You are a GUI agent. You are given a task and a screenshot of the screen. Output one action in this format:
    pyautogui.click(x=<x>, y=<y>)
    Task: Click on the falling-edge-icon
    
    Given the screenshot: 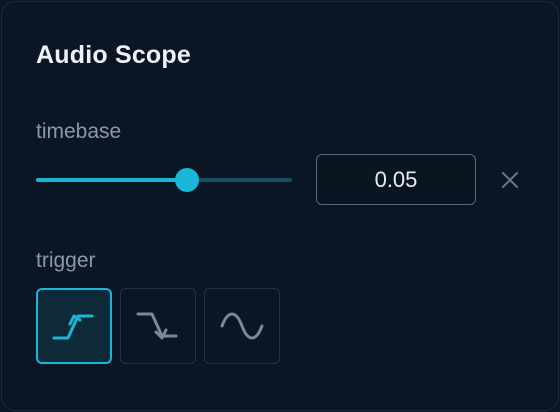 What is the action you would take?
    pyautogui.click(x=157, y=326)
    